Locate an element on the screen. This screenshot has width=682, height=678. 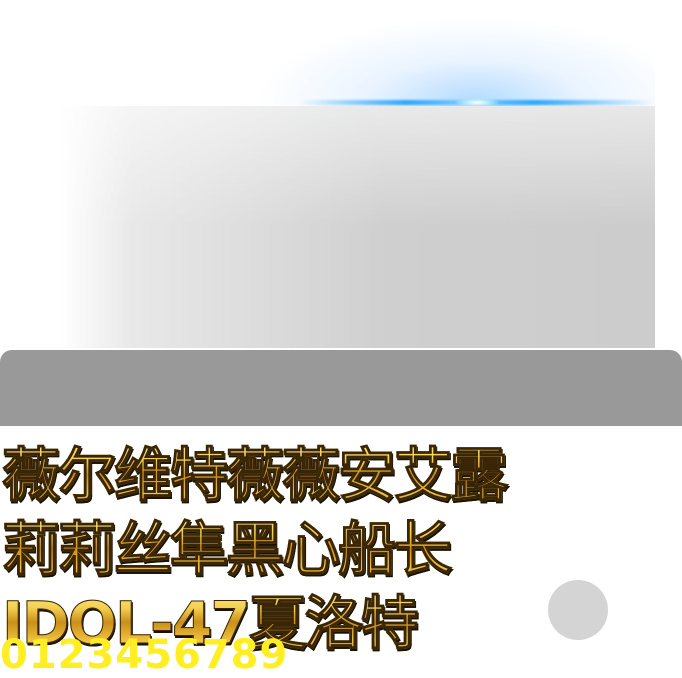
name-line-1: 薇尔维特薇薇安艾露 is located at coordinates (254, 470).